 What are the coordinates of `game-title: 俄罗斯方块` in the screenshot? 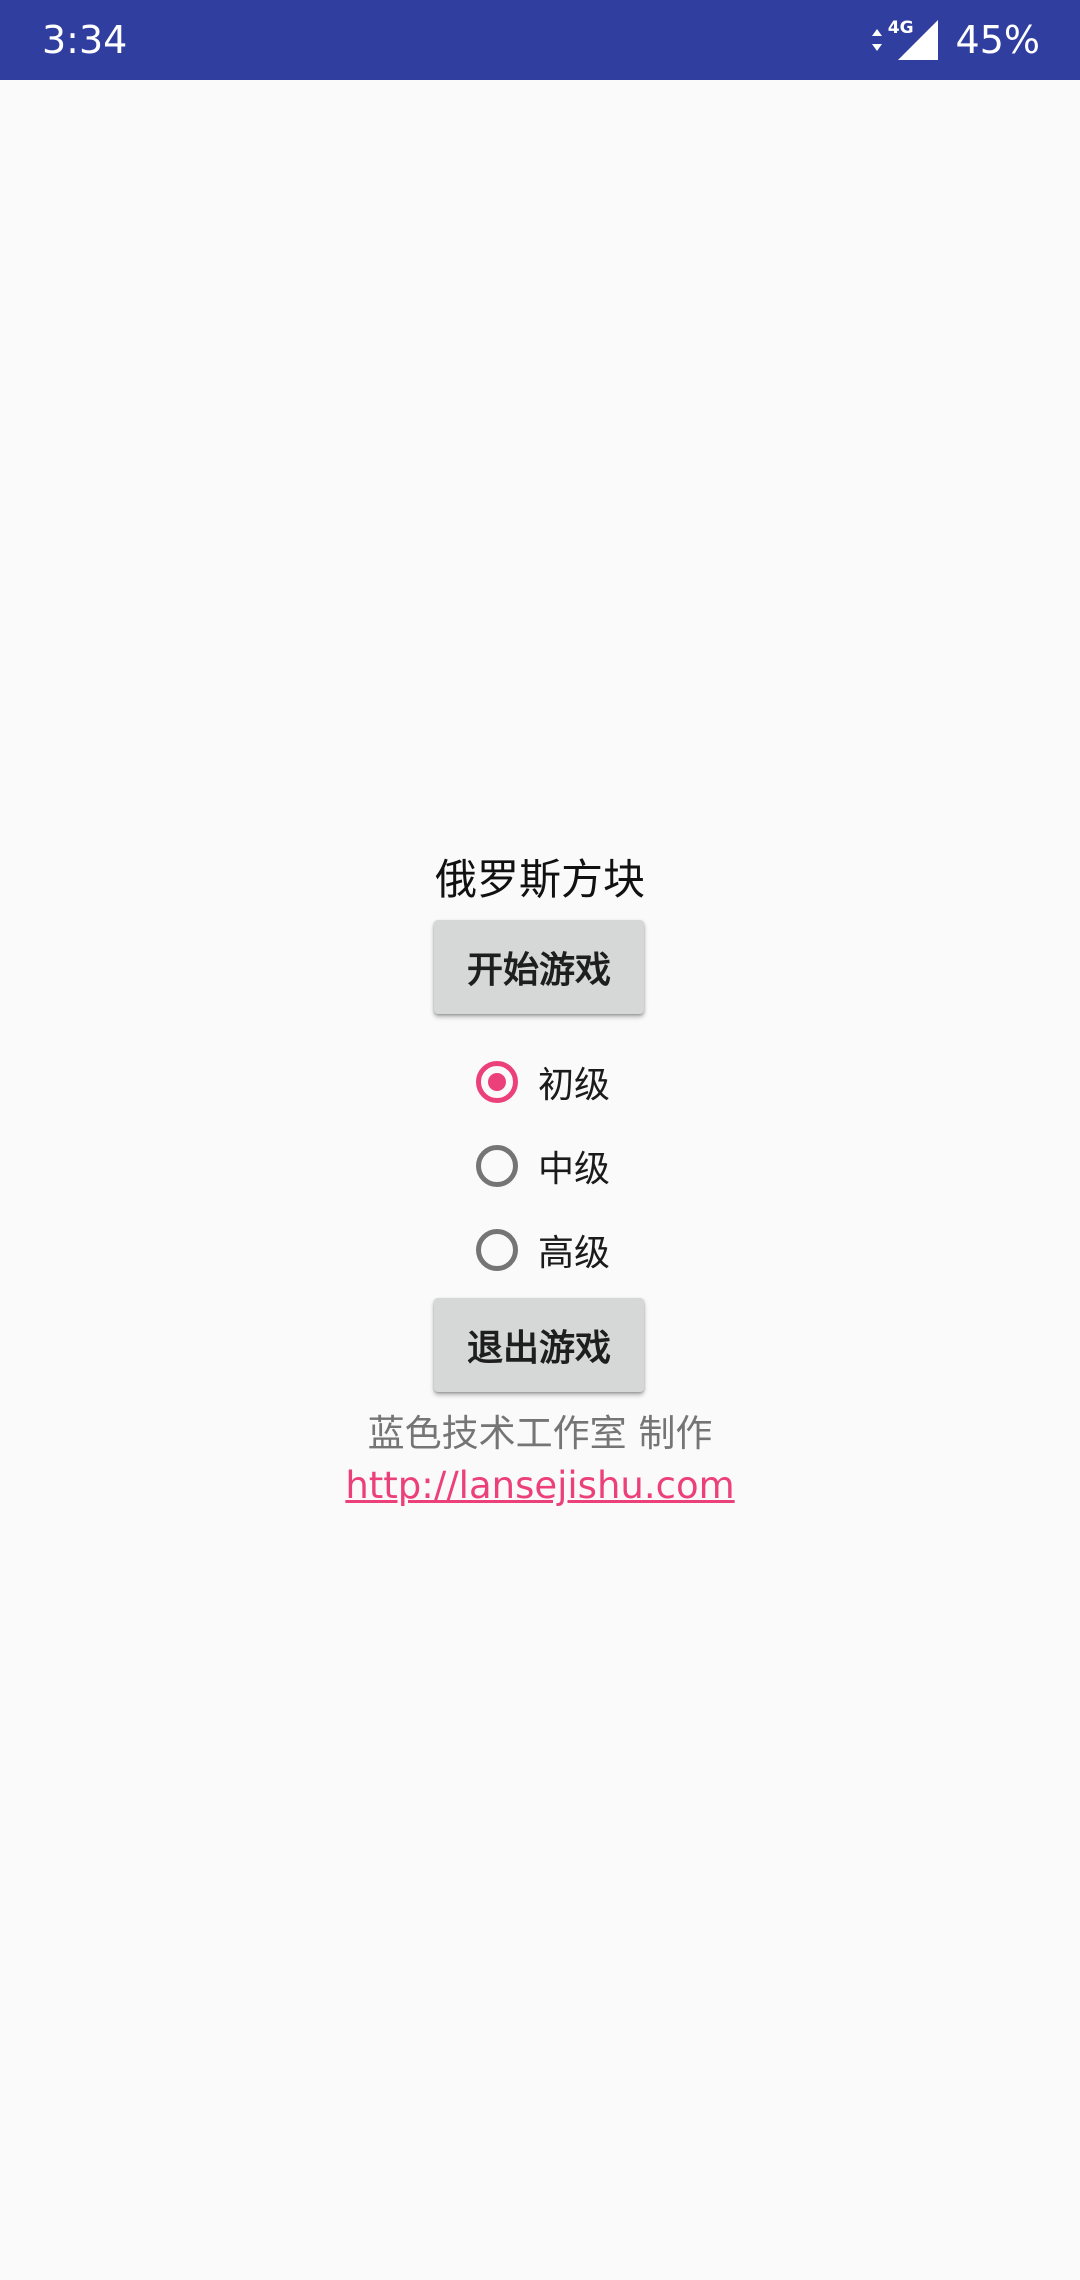 It's located at (539, 879).